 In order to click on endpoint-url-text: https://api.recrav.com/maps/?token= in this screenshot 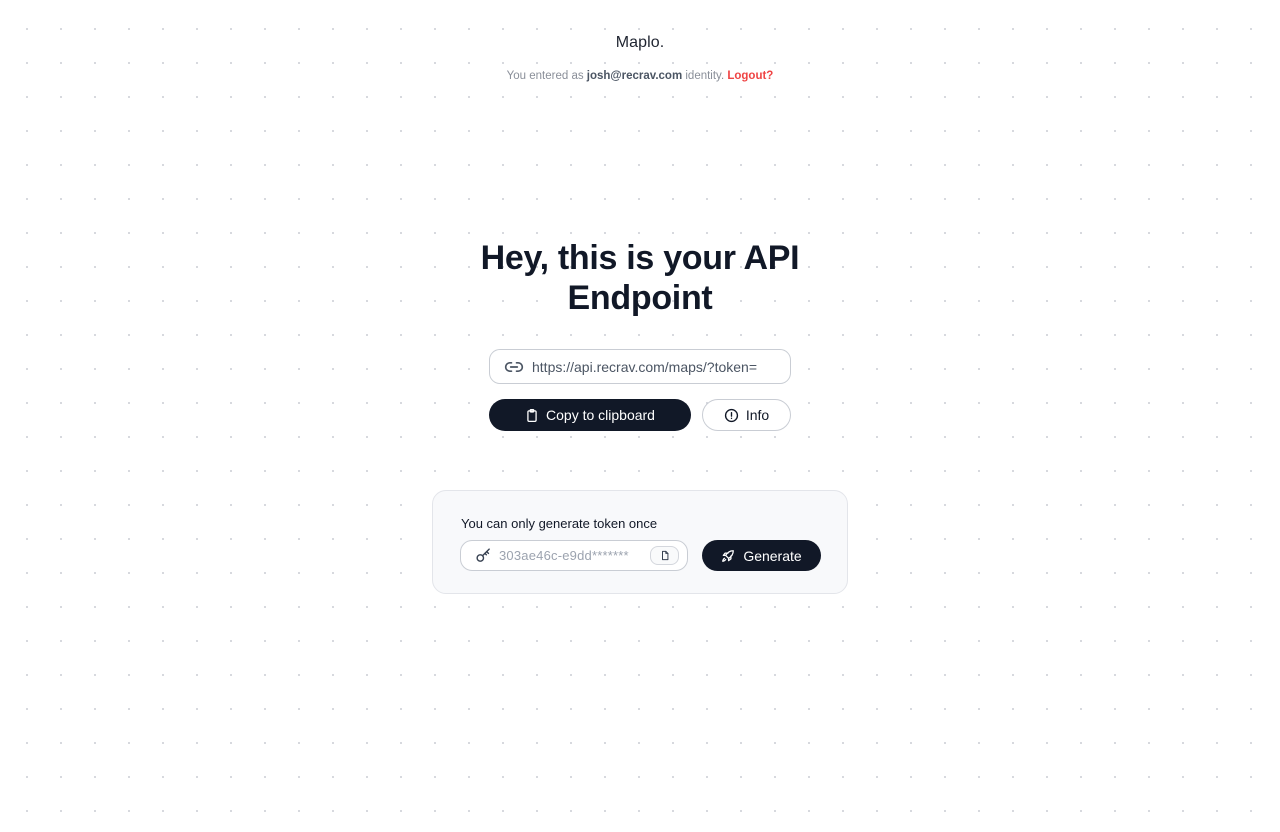, I will do `click(645, 366)`.